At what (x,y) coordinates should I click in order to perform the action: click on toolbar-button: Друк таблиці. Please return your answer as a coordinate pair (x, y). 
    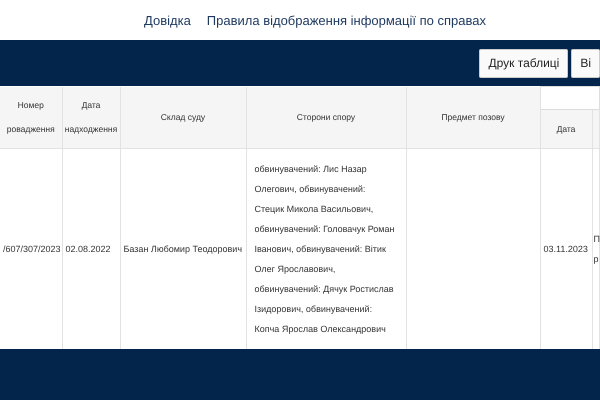
    Looking at the image, I should click on (523, 63).